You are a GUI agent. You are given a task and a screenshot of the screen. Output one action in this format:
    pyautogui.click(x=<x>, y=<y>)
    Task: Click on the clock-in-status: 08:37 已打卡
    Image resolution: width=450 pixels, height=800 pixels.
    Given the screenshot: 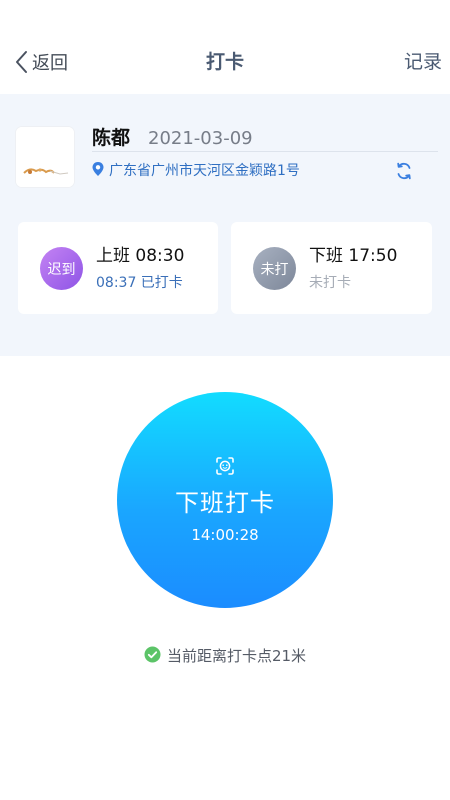 What is the action you would take?
    pyautogui.click(x=139, y=283)
    